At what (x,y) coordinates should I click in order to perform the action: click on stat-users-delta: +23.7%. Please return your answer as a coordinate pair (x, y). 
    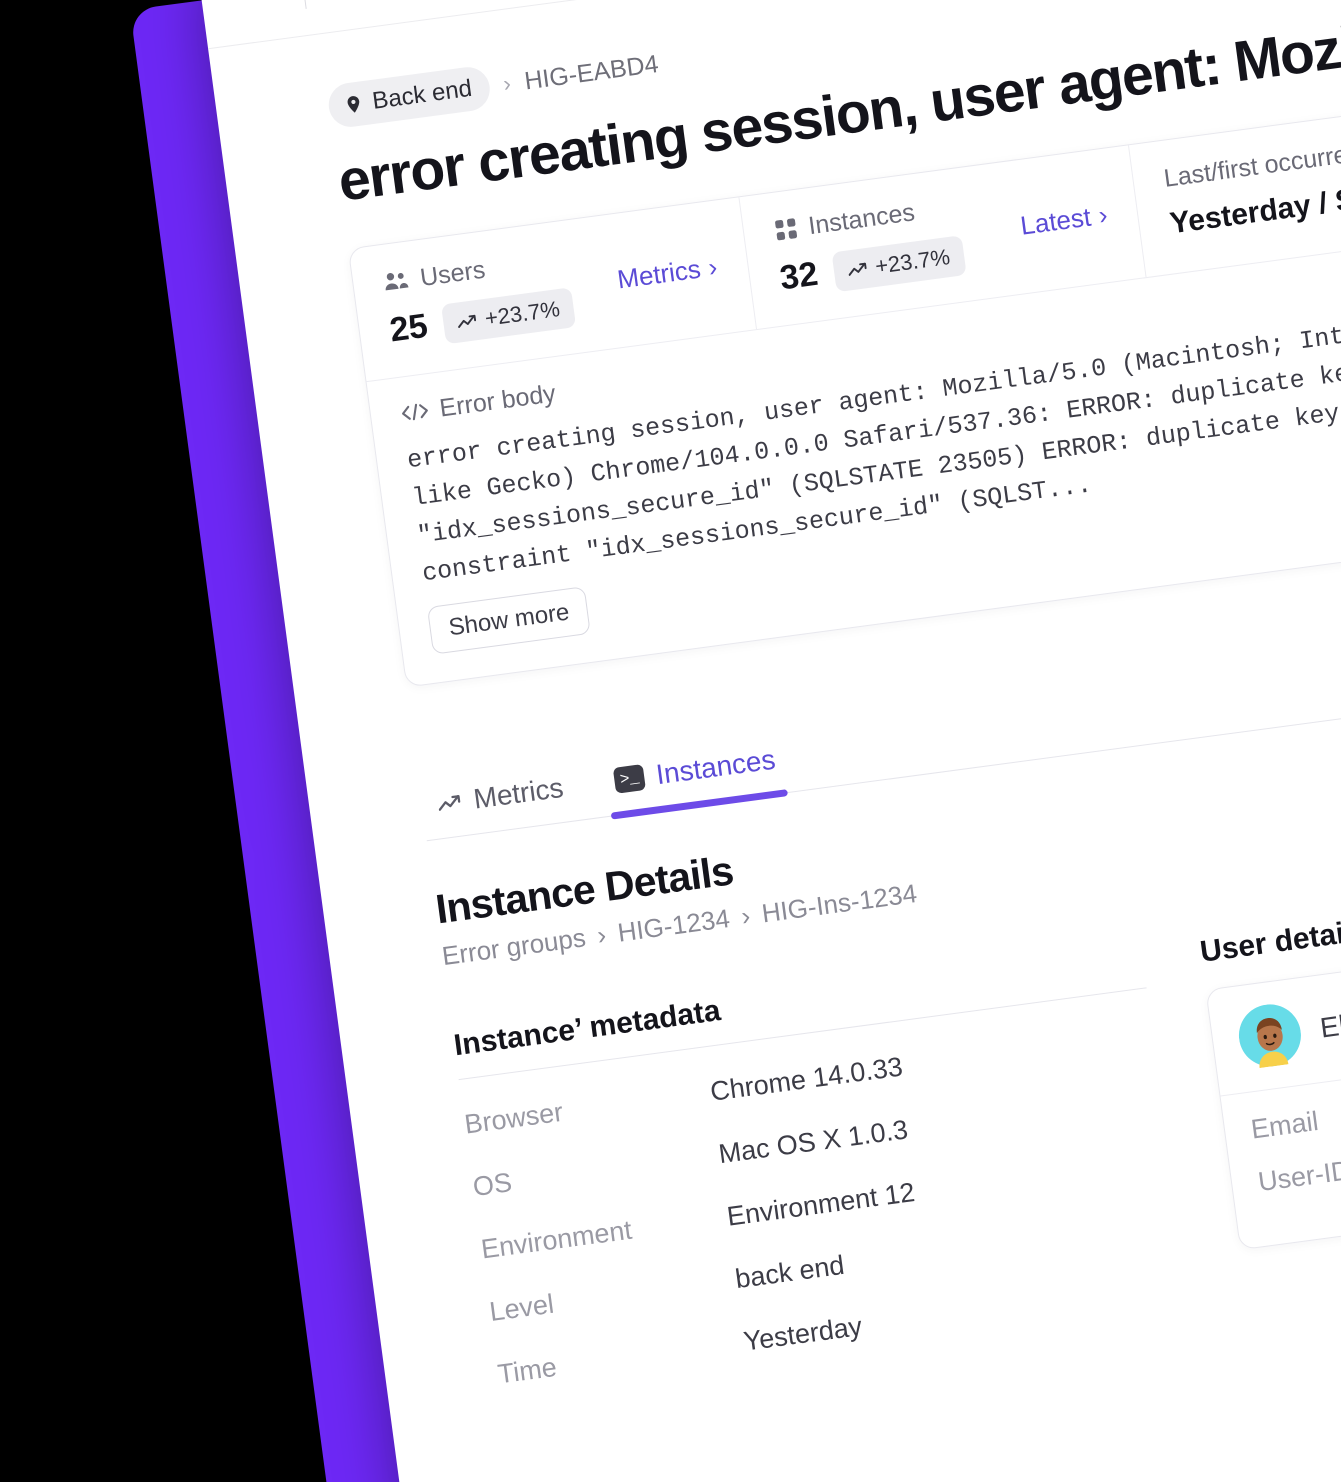
    Looking at the image, I should click on (508, 316).